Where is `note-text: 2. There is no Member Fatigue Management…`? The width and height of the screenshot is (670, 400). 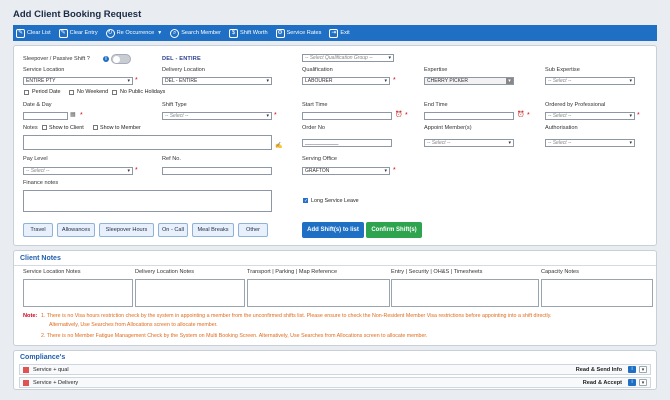 note-text: 2. There is no Member Fatigue Management… is located at coordinates (234, 336).